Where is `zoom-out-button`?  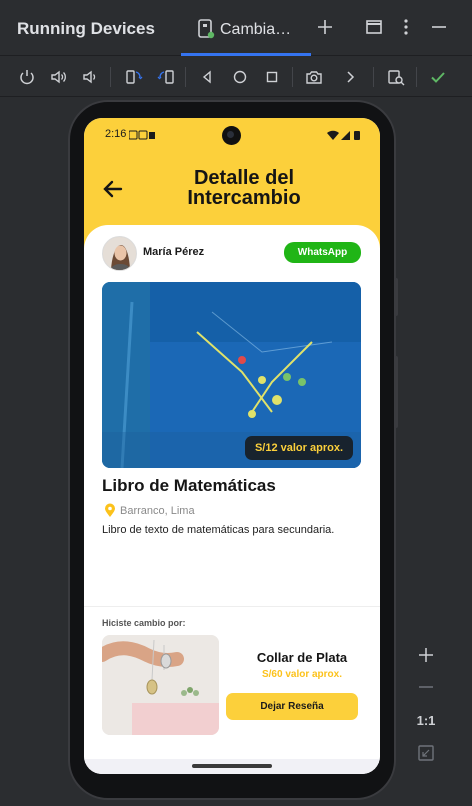 zoom-out-button is located at coordinates (426, 687).